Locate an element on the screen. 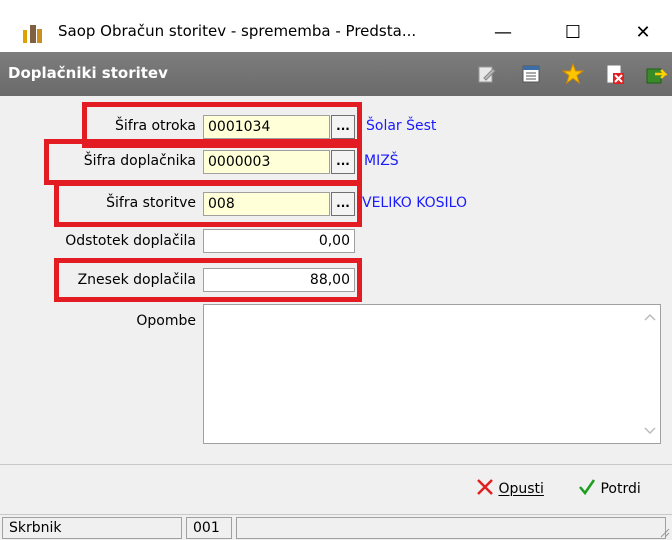 This screenshot has height=540, width=672. surcharge-percent-field: 0,00 is located at coordinates (279, 241).